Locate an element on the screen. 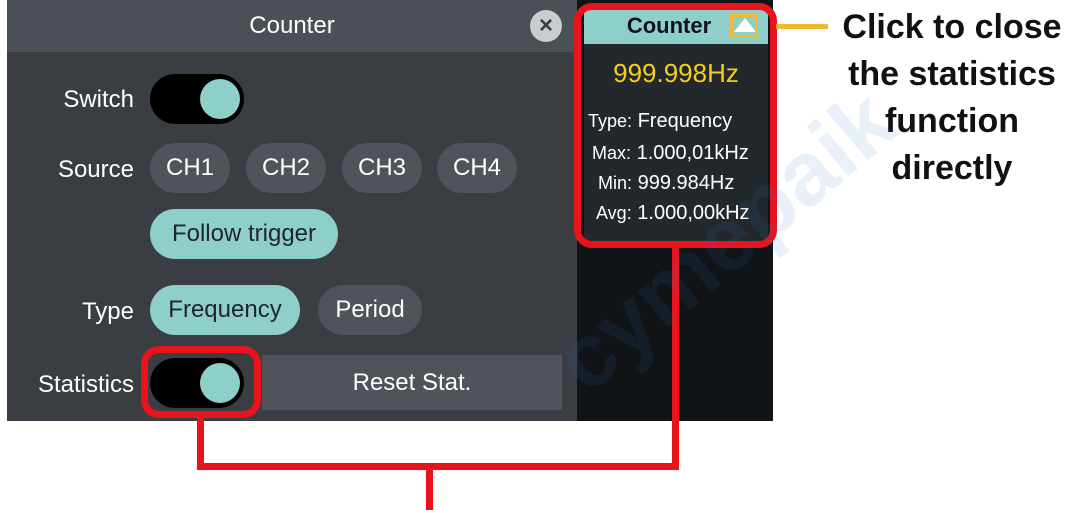 This screenshot has height=510, width=1086. type-label: Type is located at coordinates (107, 311).